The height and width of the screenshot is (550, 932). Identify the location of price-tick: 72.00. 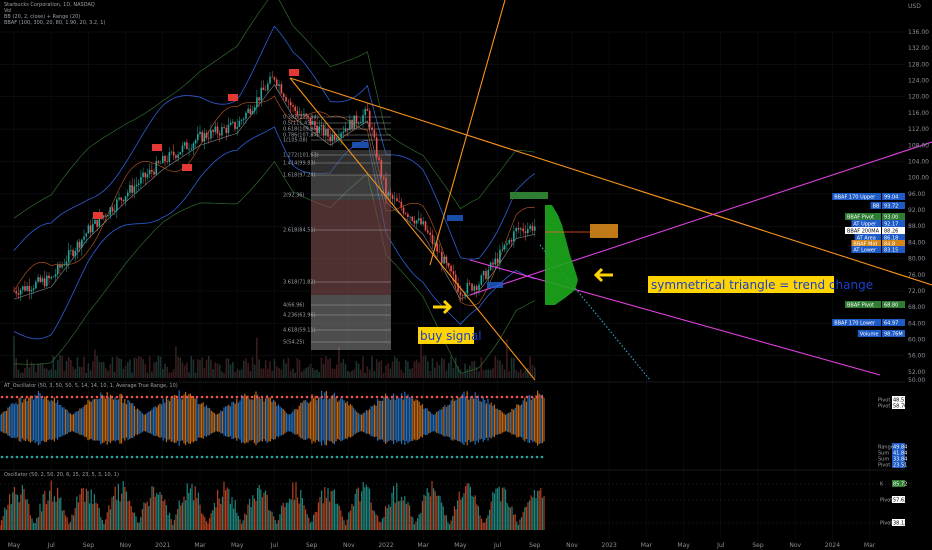
(916, 291).